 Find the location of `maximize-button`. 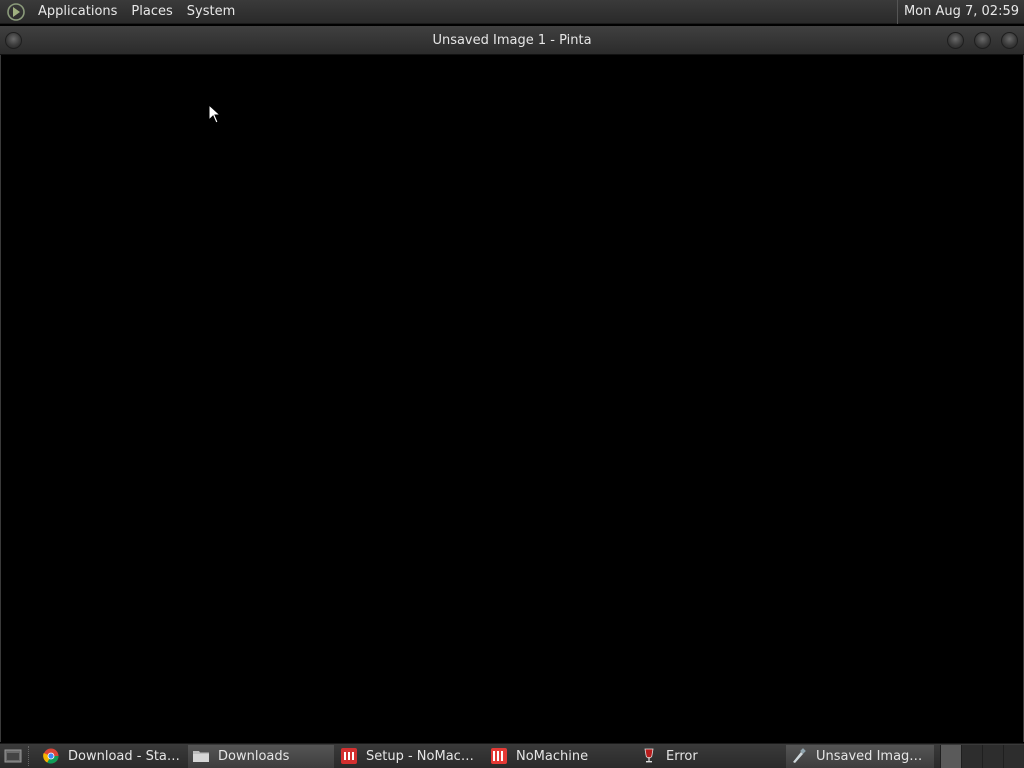

maximize-button is located at coordinates (982, 40).